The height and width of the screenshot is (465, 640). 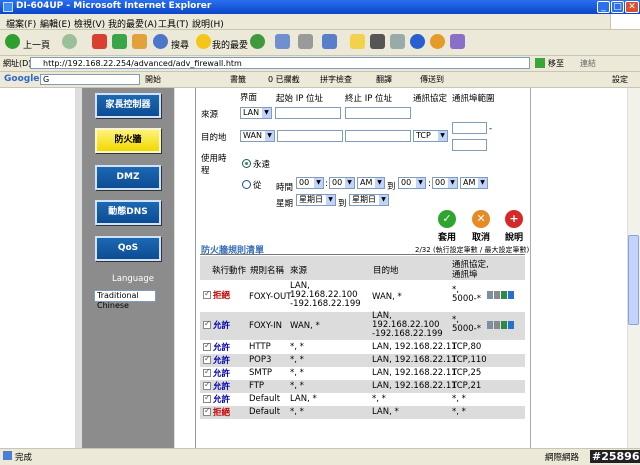 I want to click on weekday-end-select: 星期日 ▼, so click(x=369, y=200).